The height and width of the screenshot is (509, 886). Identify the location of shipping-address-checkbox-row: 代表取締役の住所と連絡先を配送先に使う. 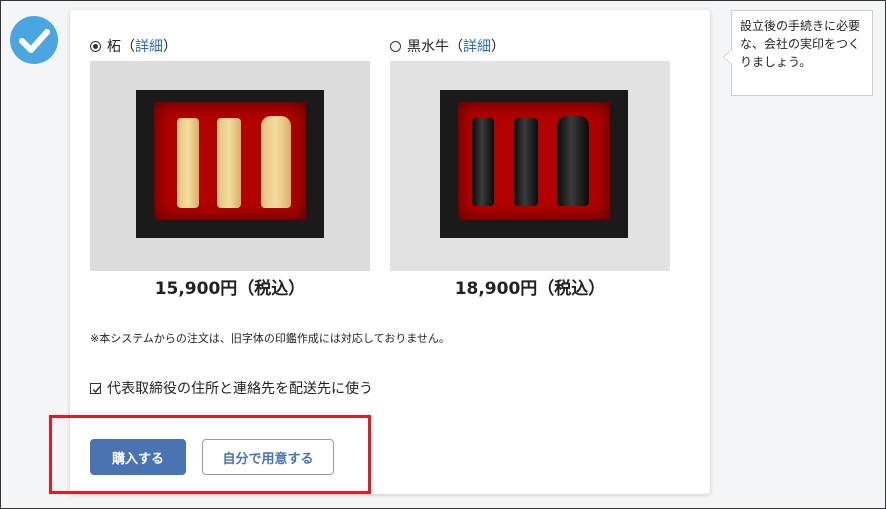
(231, 388).